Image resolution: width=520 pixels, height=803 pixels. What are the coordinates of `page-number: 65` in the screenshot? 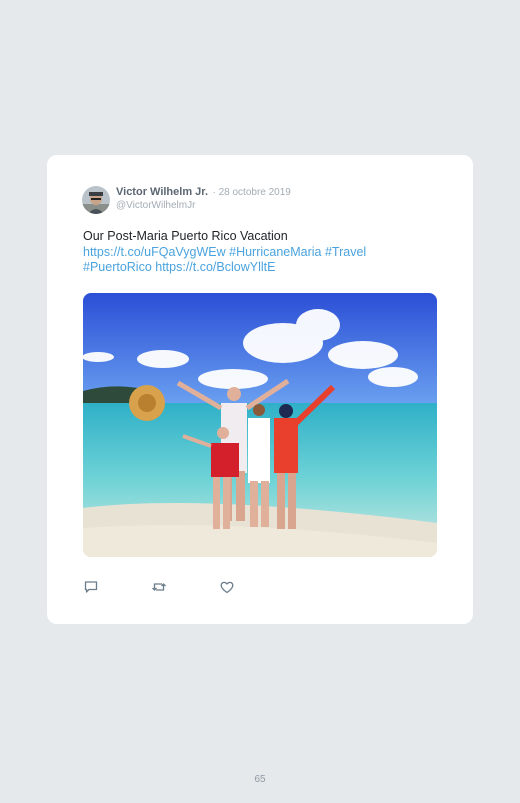 It's located at (260, 779).